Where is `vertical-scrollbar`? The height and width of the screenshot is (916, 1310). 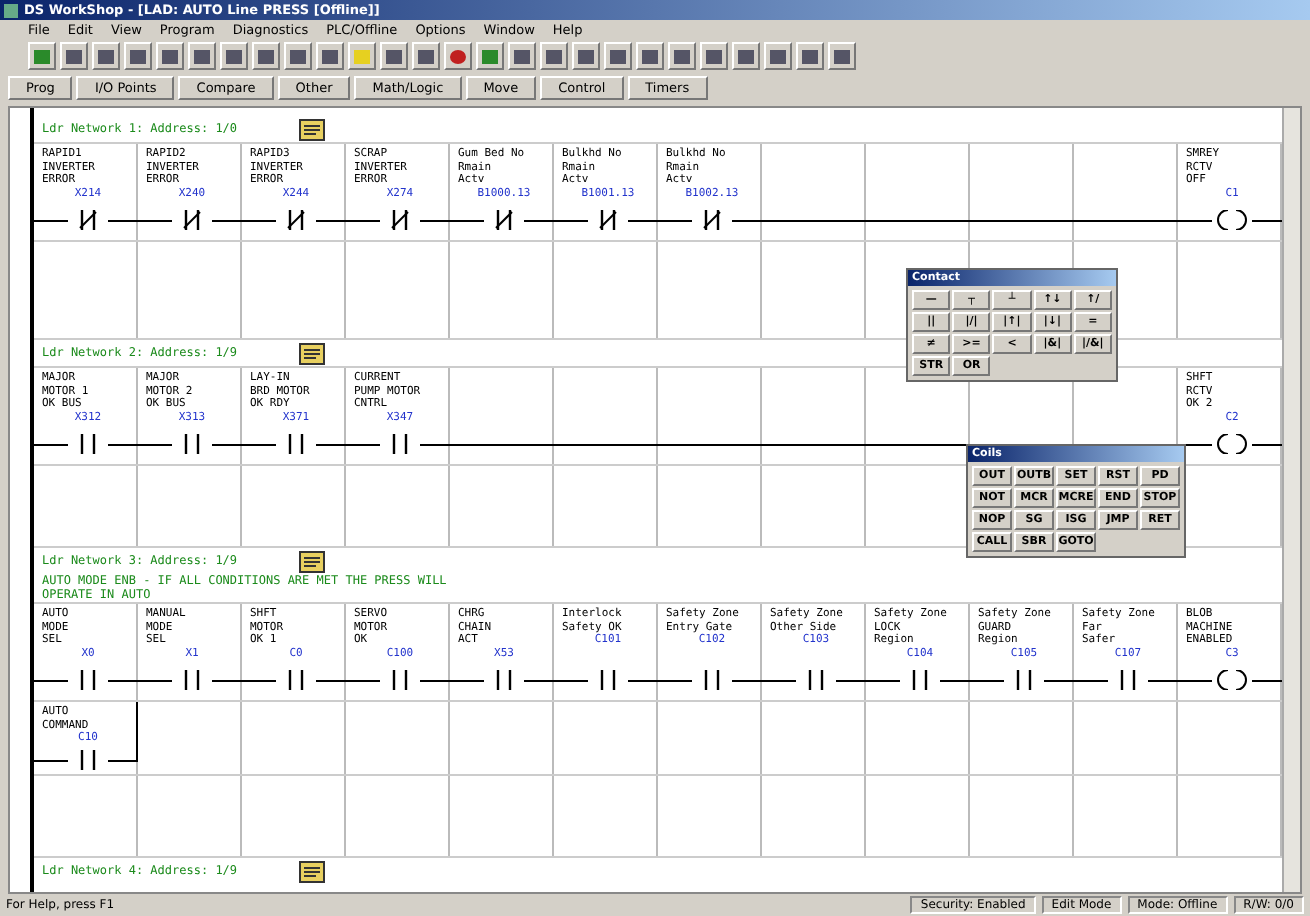
vertical-scrollbar is located at coordinates (1291, 500).